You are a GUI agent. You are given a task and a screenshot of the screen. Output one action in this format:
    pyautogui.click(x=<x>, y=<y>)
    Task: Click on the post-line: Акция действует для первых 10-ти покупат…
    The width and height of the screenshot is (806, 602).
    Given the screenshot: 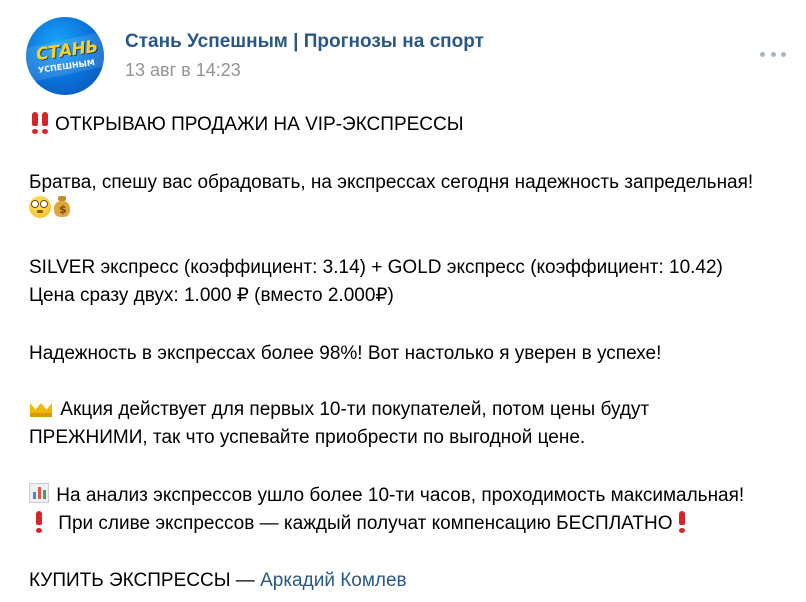 What is the action you would take?
    pyautogui.click(x=339, y=410)
    